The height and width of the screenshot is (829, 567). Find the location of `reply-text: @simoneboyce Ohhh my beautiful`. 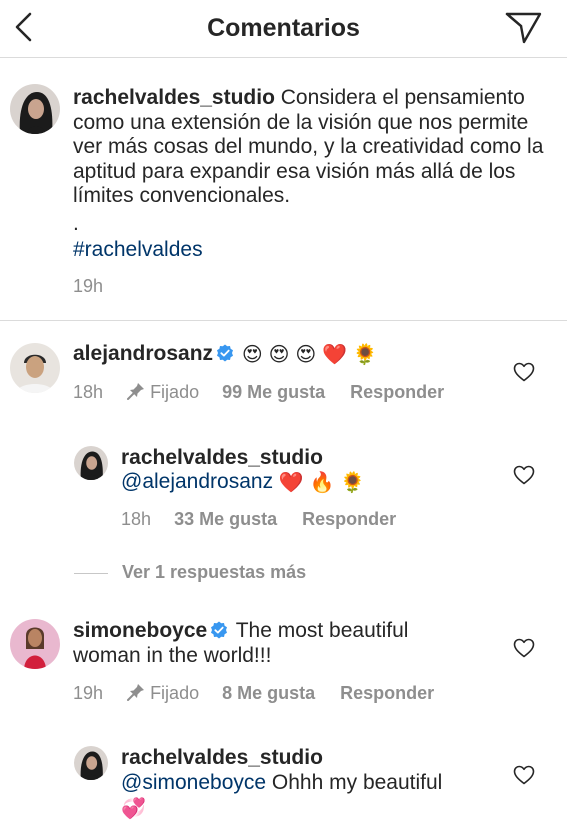

reply-text: @simoneboyce Ohhh my beautiful is located at coordinates (281, 783).